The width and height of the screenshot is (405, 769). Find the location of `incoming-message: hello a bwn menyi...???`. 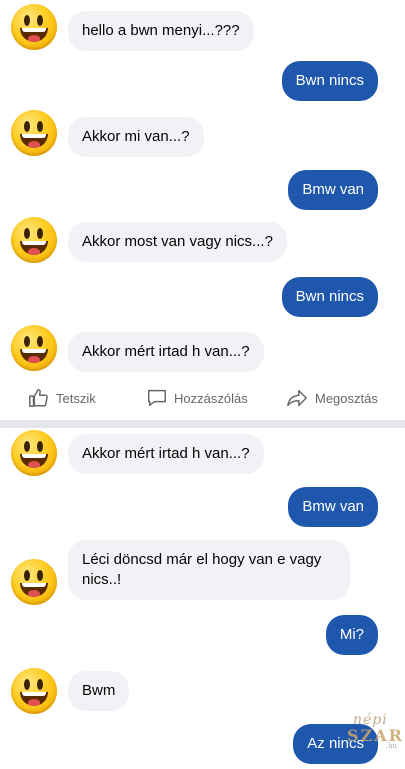

incoming-message: hello a bwn menyi...??? is located at coordinates (161, 31).